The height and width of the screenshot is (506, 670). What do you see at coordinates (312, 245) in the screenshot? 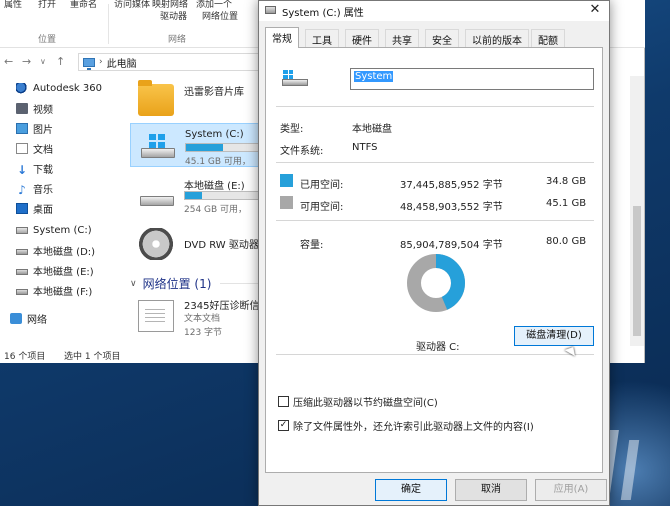
I see `capacity-label: 容量:` at bounding box center [312, 245].